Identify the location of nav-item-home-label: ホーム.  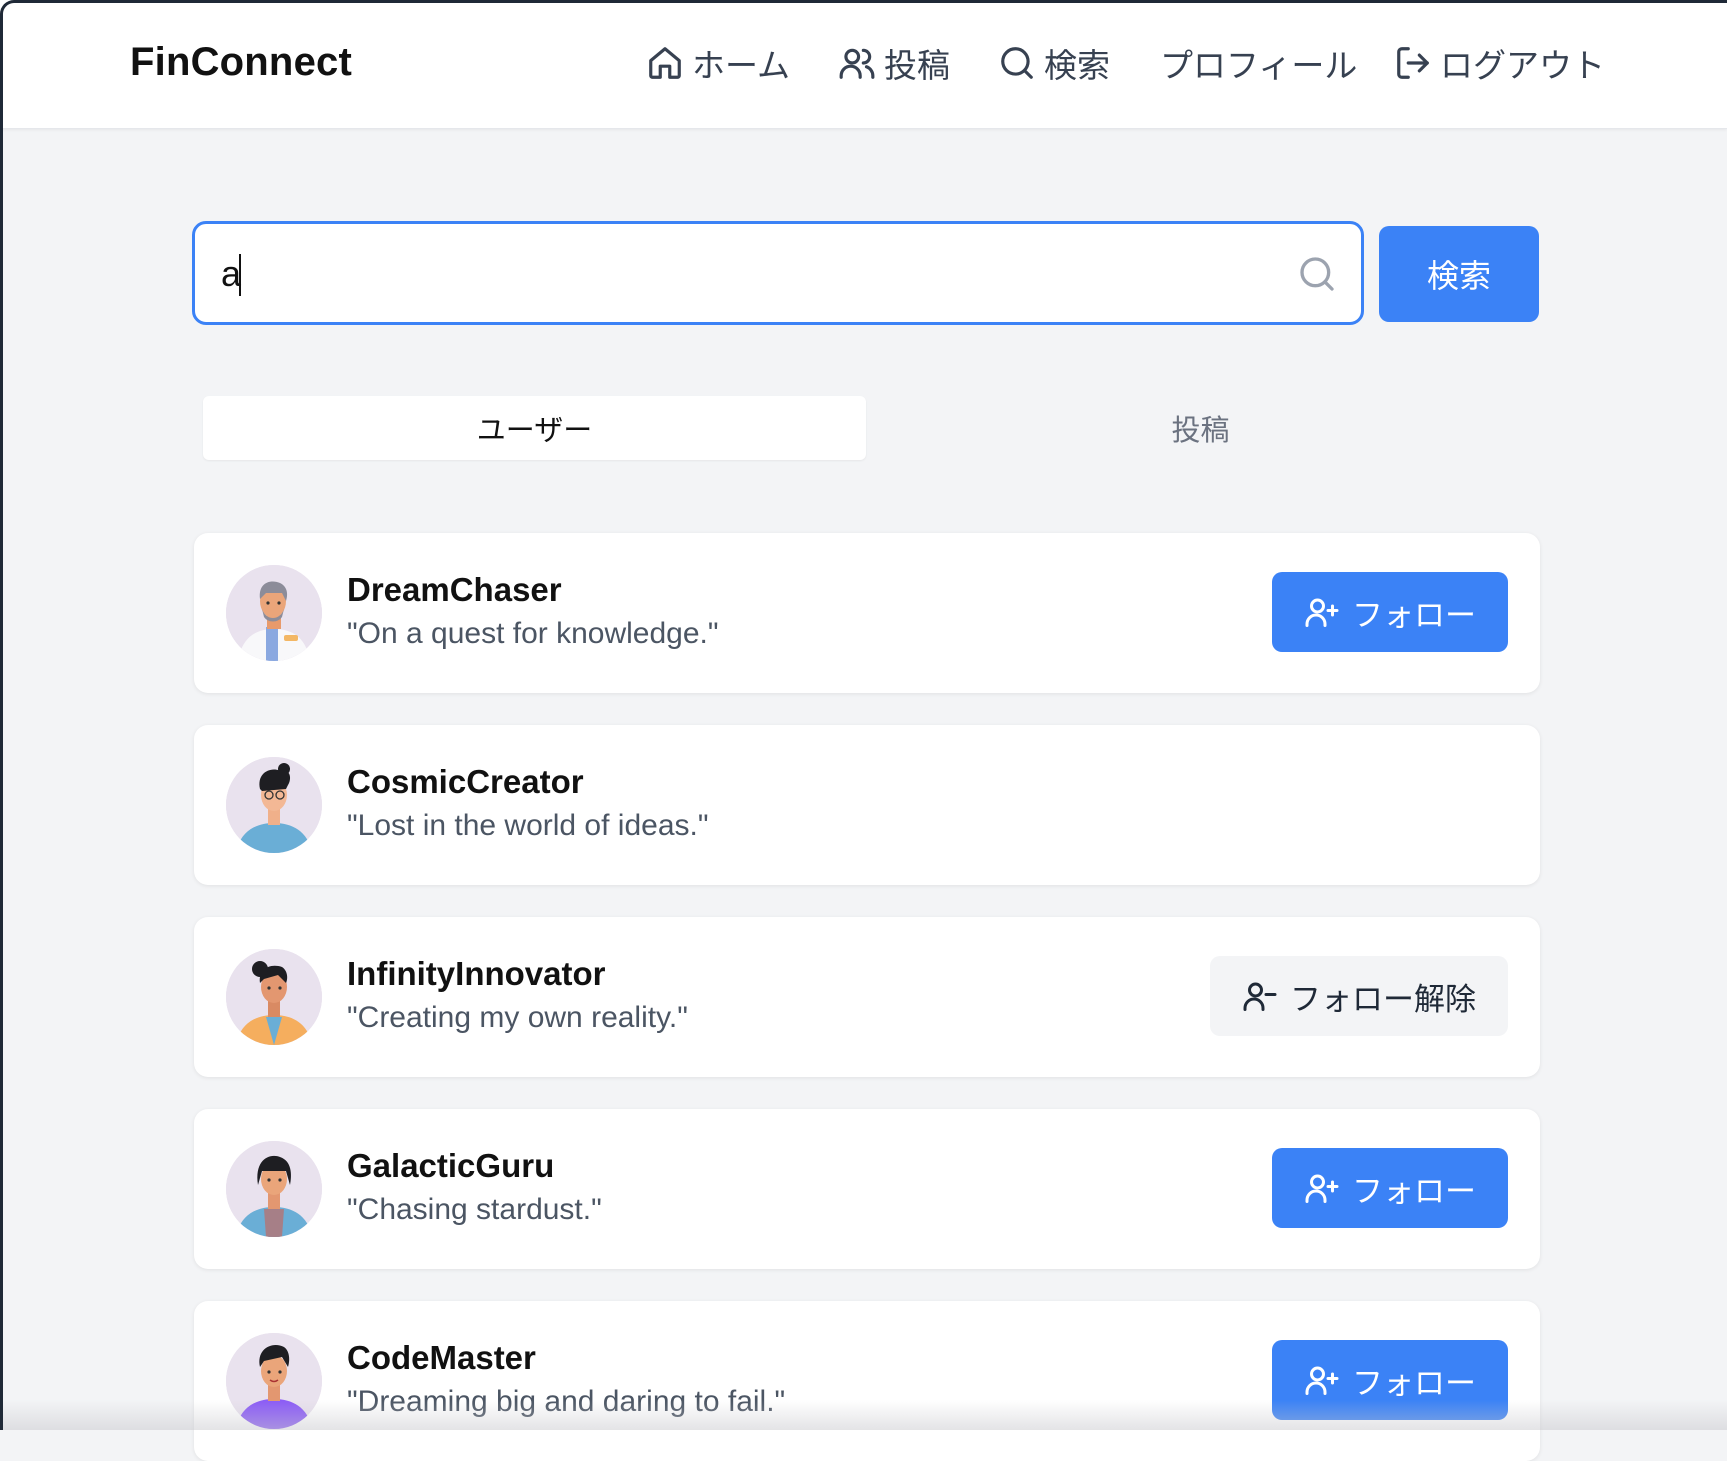
(741, 65).